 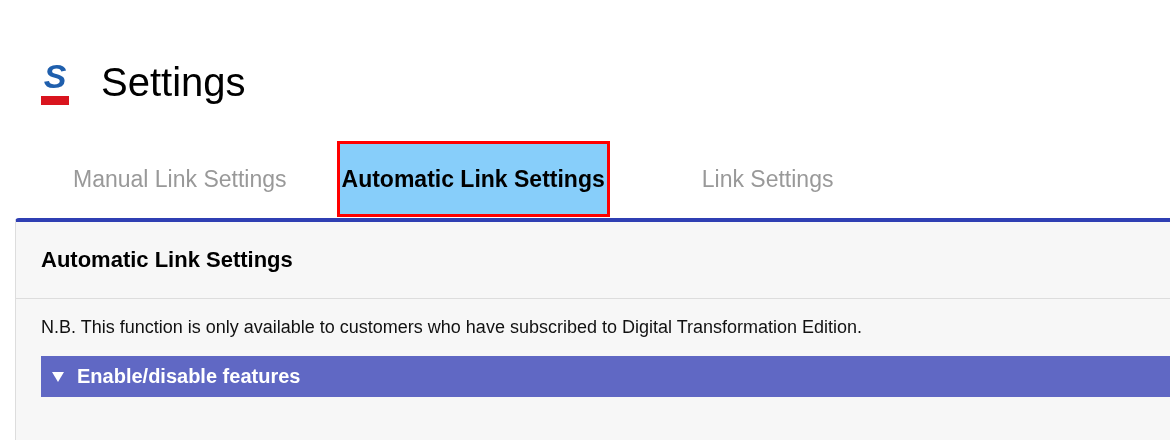 What do you see at coordinates (173, 82) in the screenshot?
I see `page-title: Settings` at bounding box center [173, 82].